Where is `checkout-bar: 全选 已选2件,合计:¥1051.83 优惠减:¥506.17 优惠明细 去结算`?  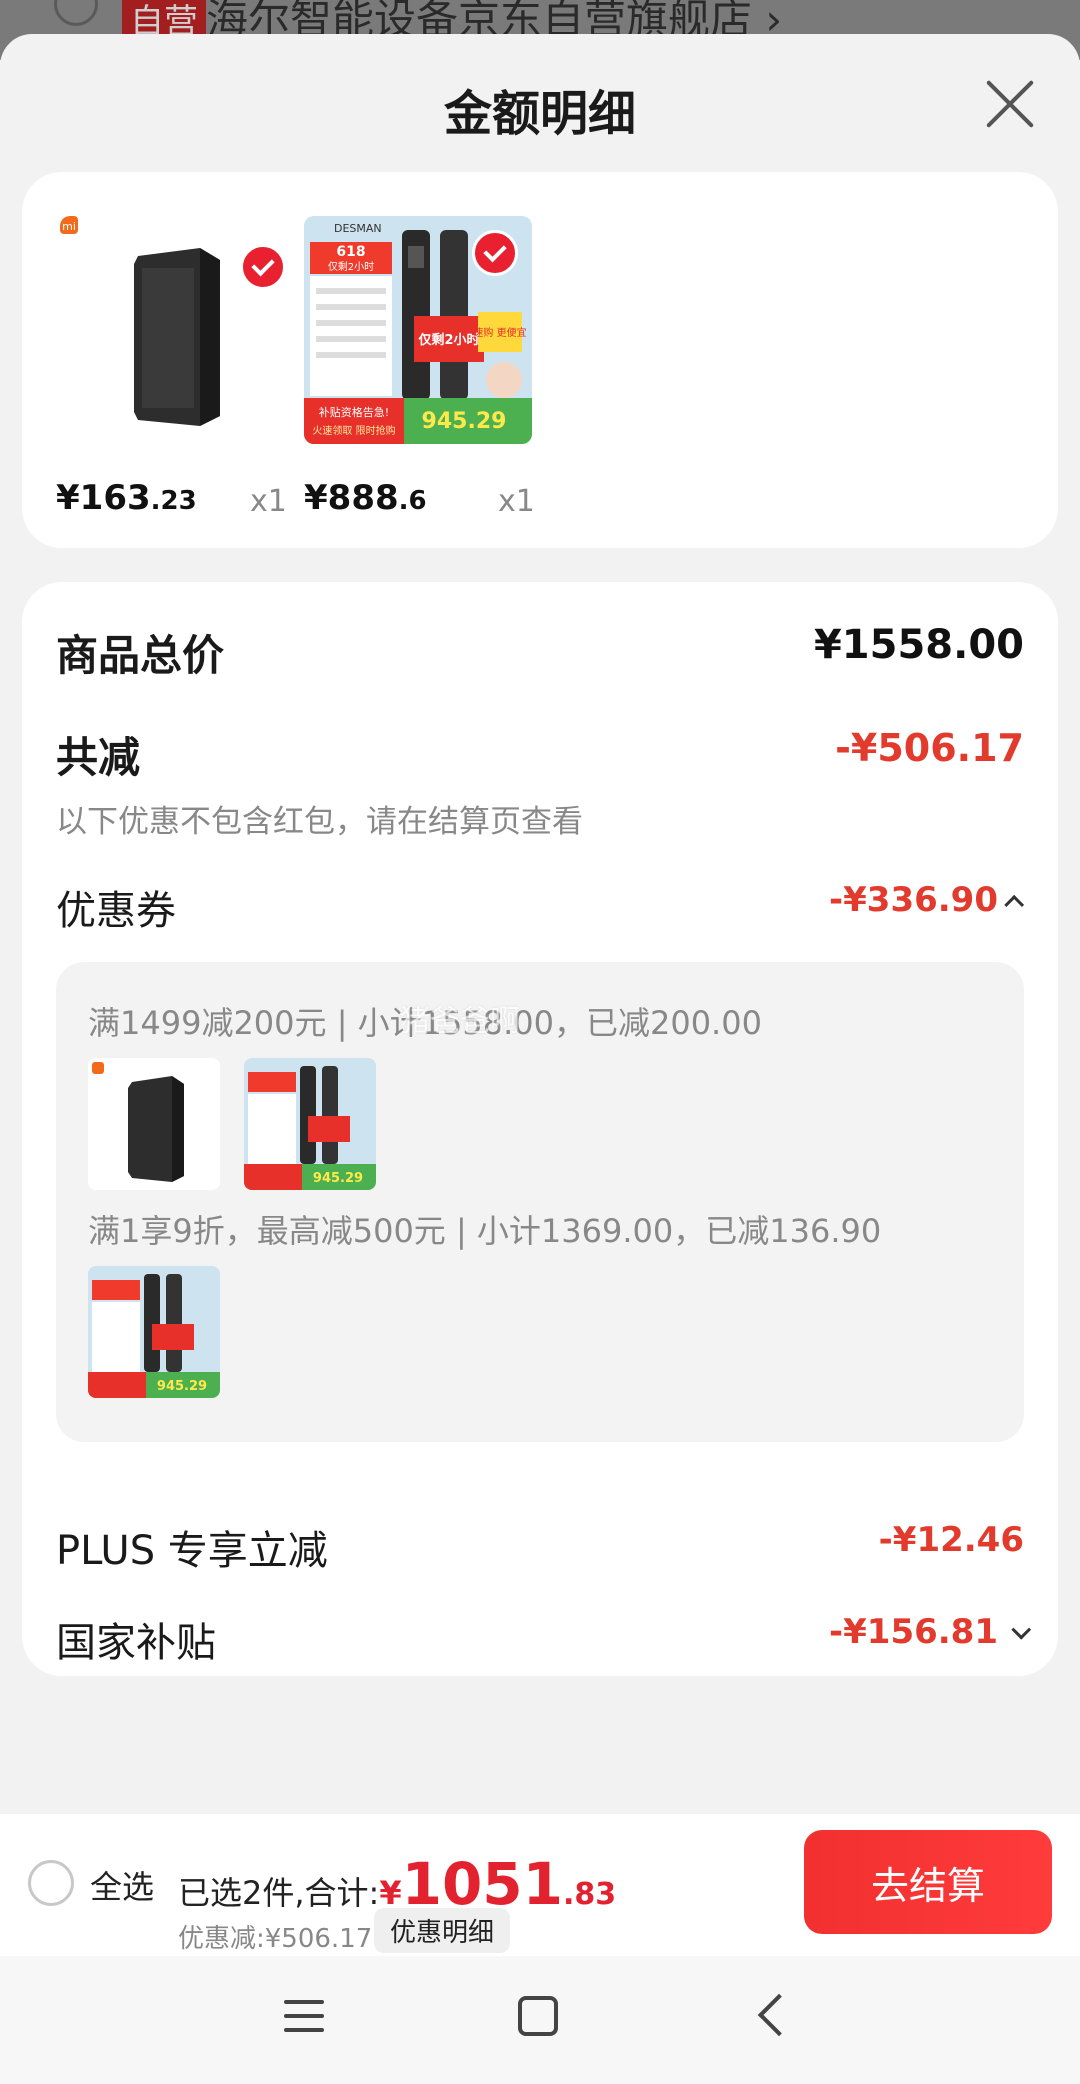 checkout-bar: 全选 已选2件,合计:¥1051.83 优惠减:¥506.17 优惠明细 去结算 is located at coordinates (540, 1885).